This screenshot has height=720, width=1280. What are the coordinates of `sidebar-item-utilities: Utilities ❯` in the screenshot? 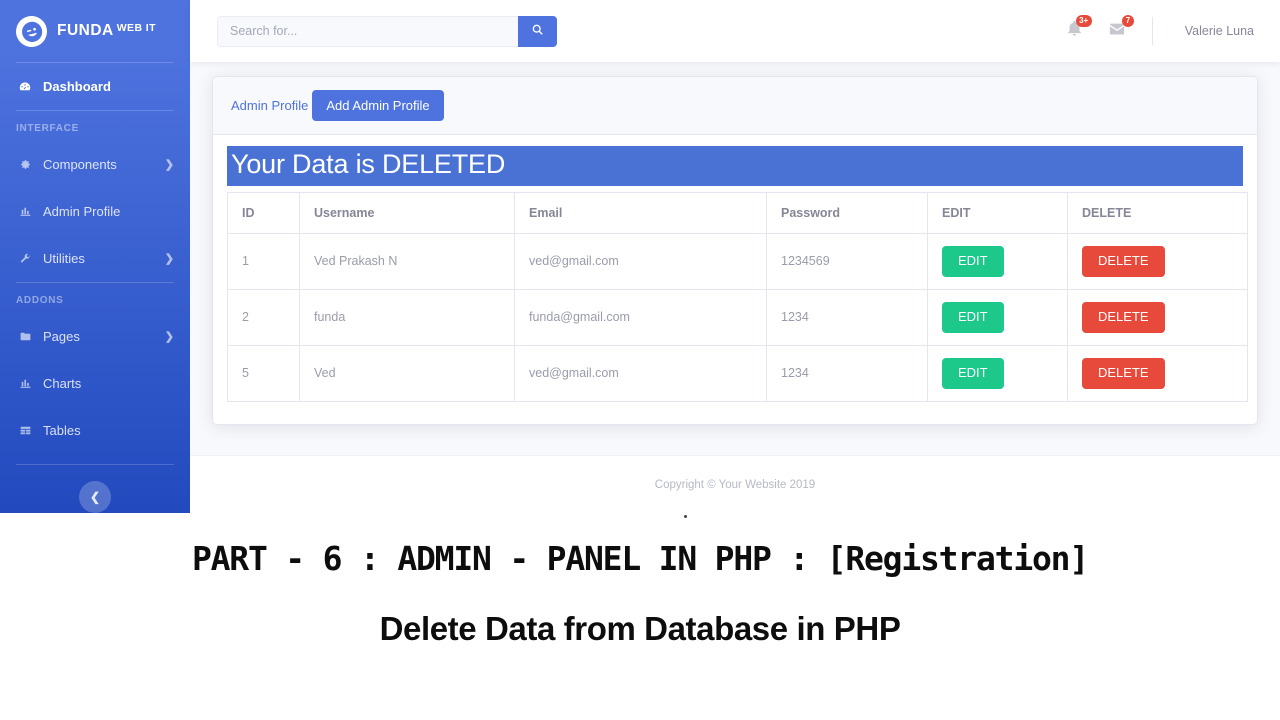 It's located at (95, 258).